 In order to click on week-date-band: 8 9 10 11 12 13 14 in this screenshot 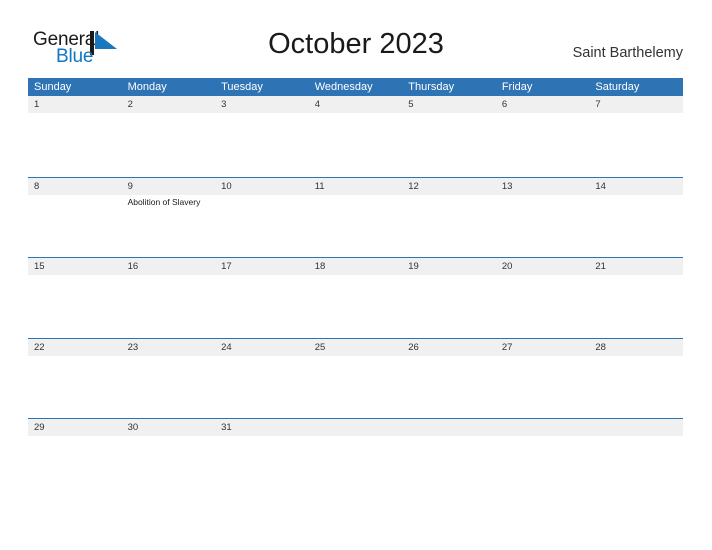, I will do `click(355, 186)`.